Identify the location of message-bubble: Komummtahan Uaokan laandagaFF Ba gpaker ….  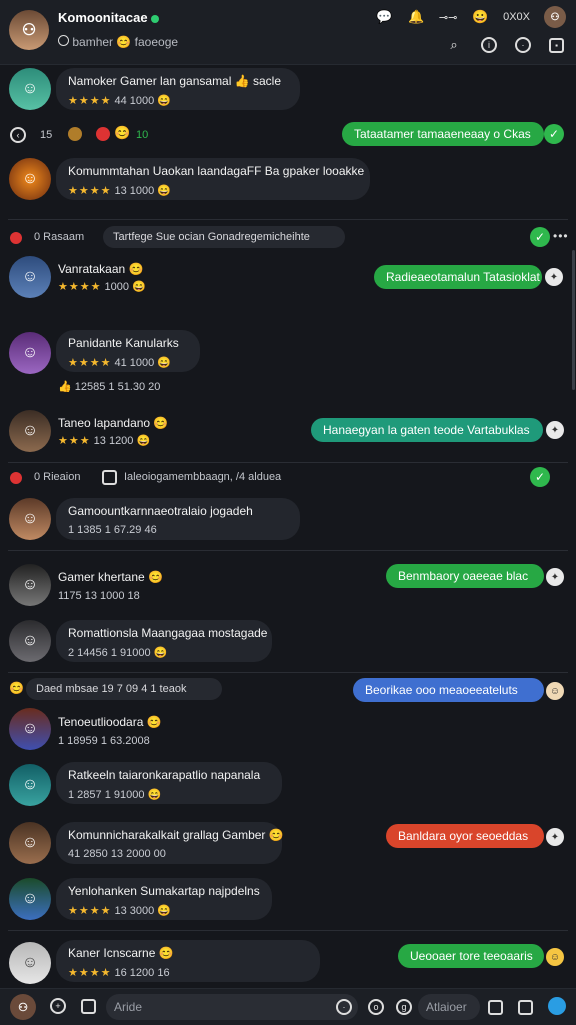
(213, 179).